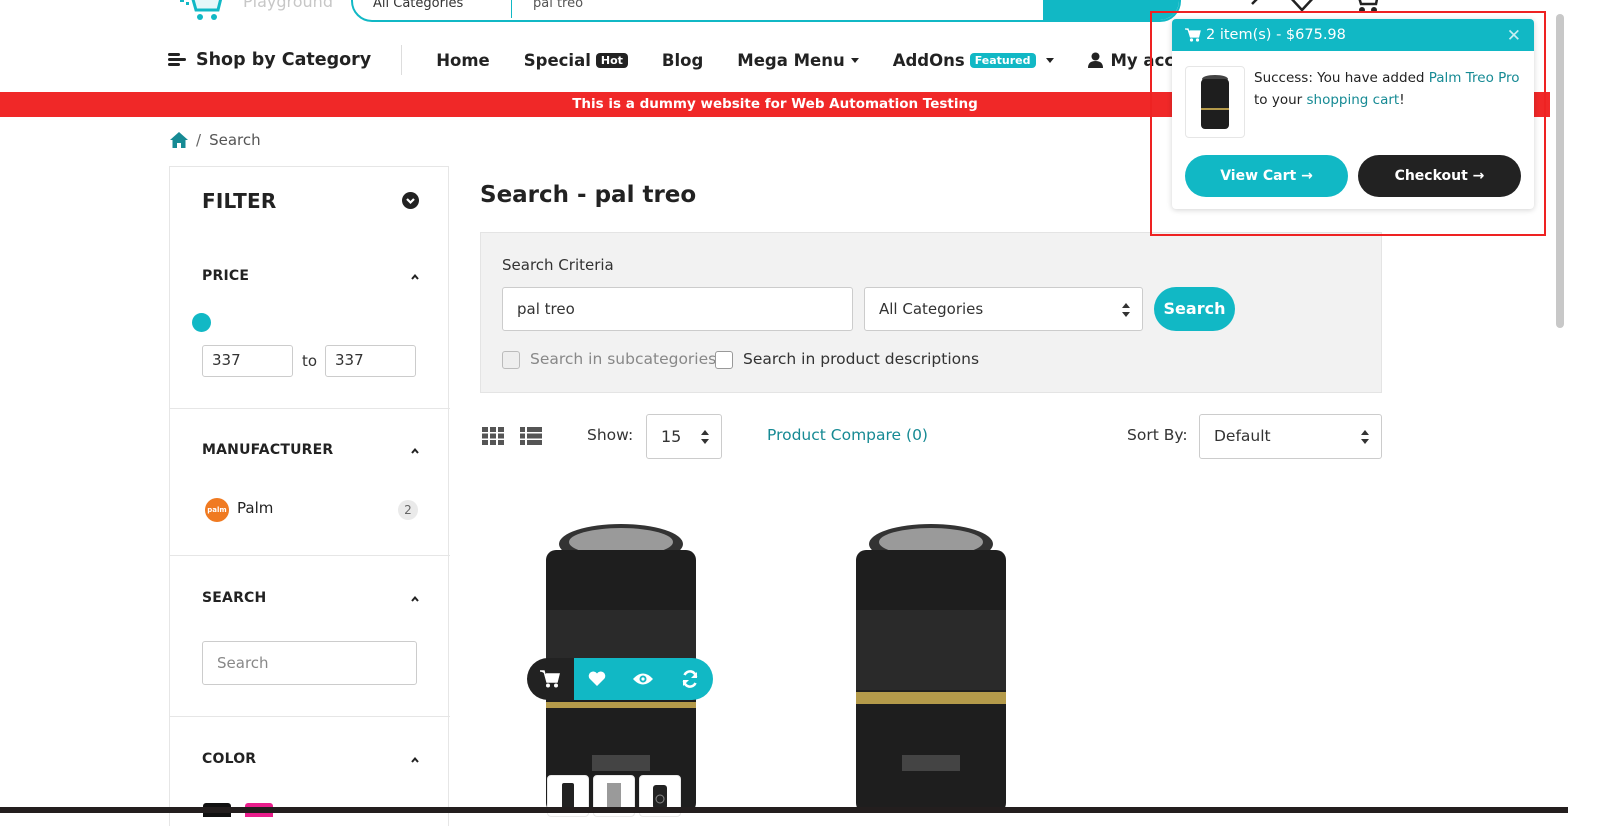 This screenshot has height=830, width=1600. Describe the element at coordinates (177, 60) in the screenshot. I see `menu-icon` at that location.